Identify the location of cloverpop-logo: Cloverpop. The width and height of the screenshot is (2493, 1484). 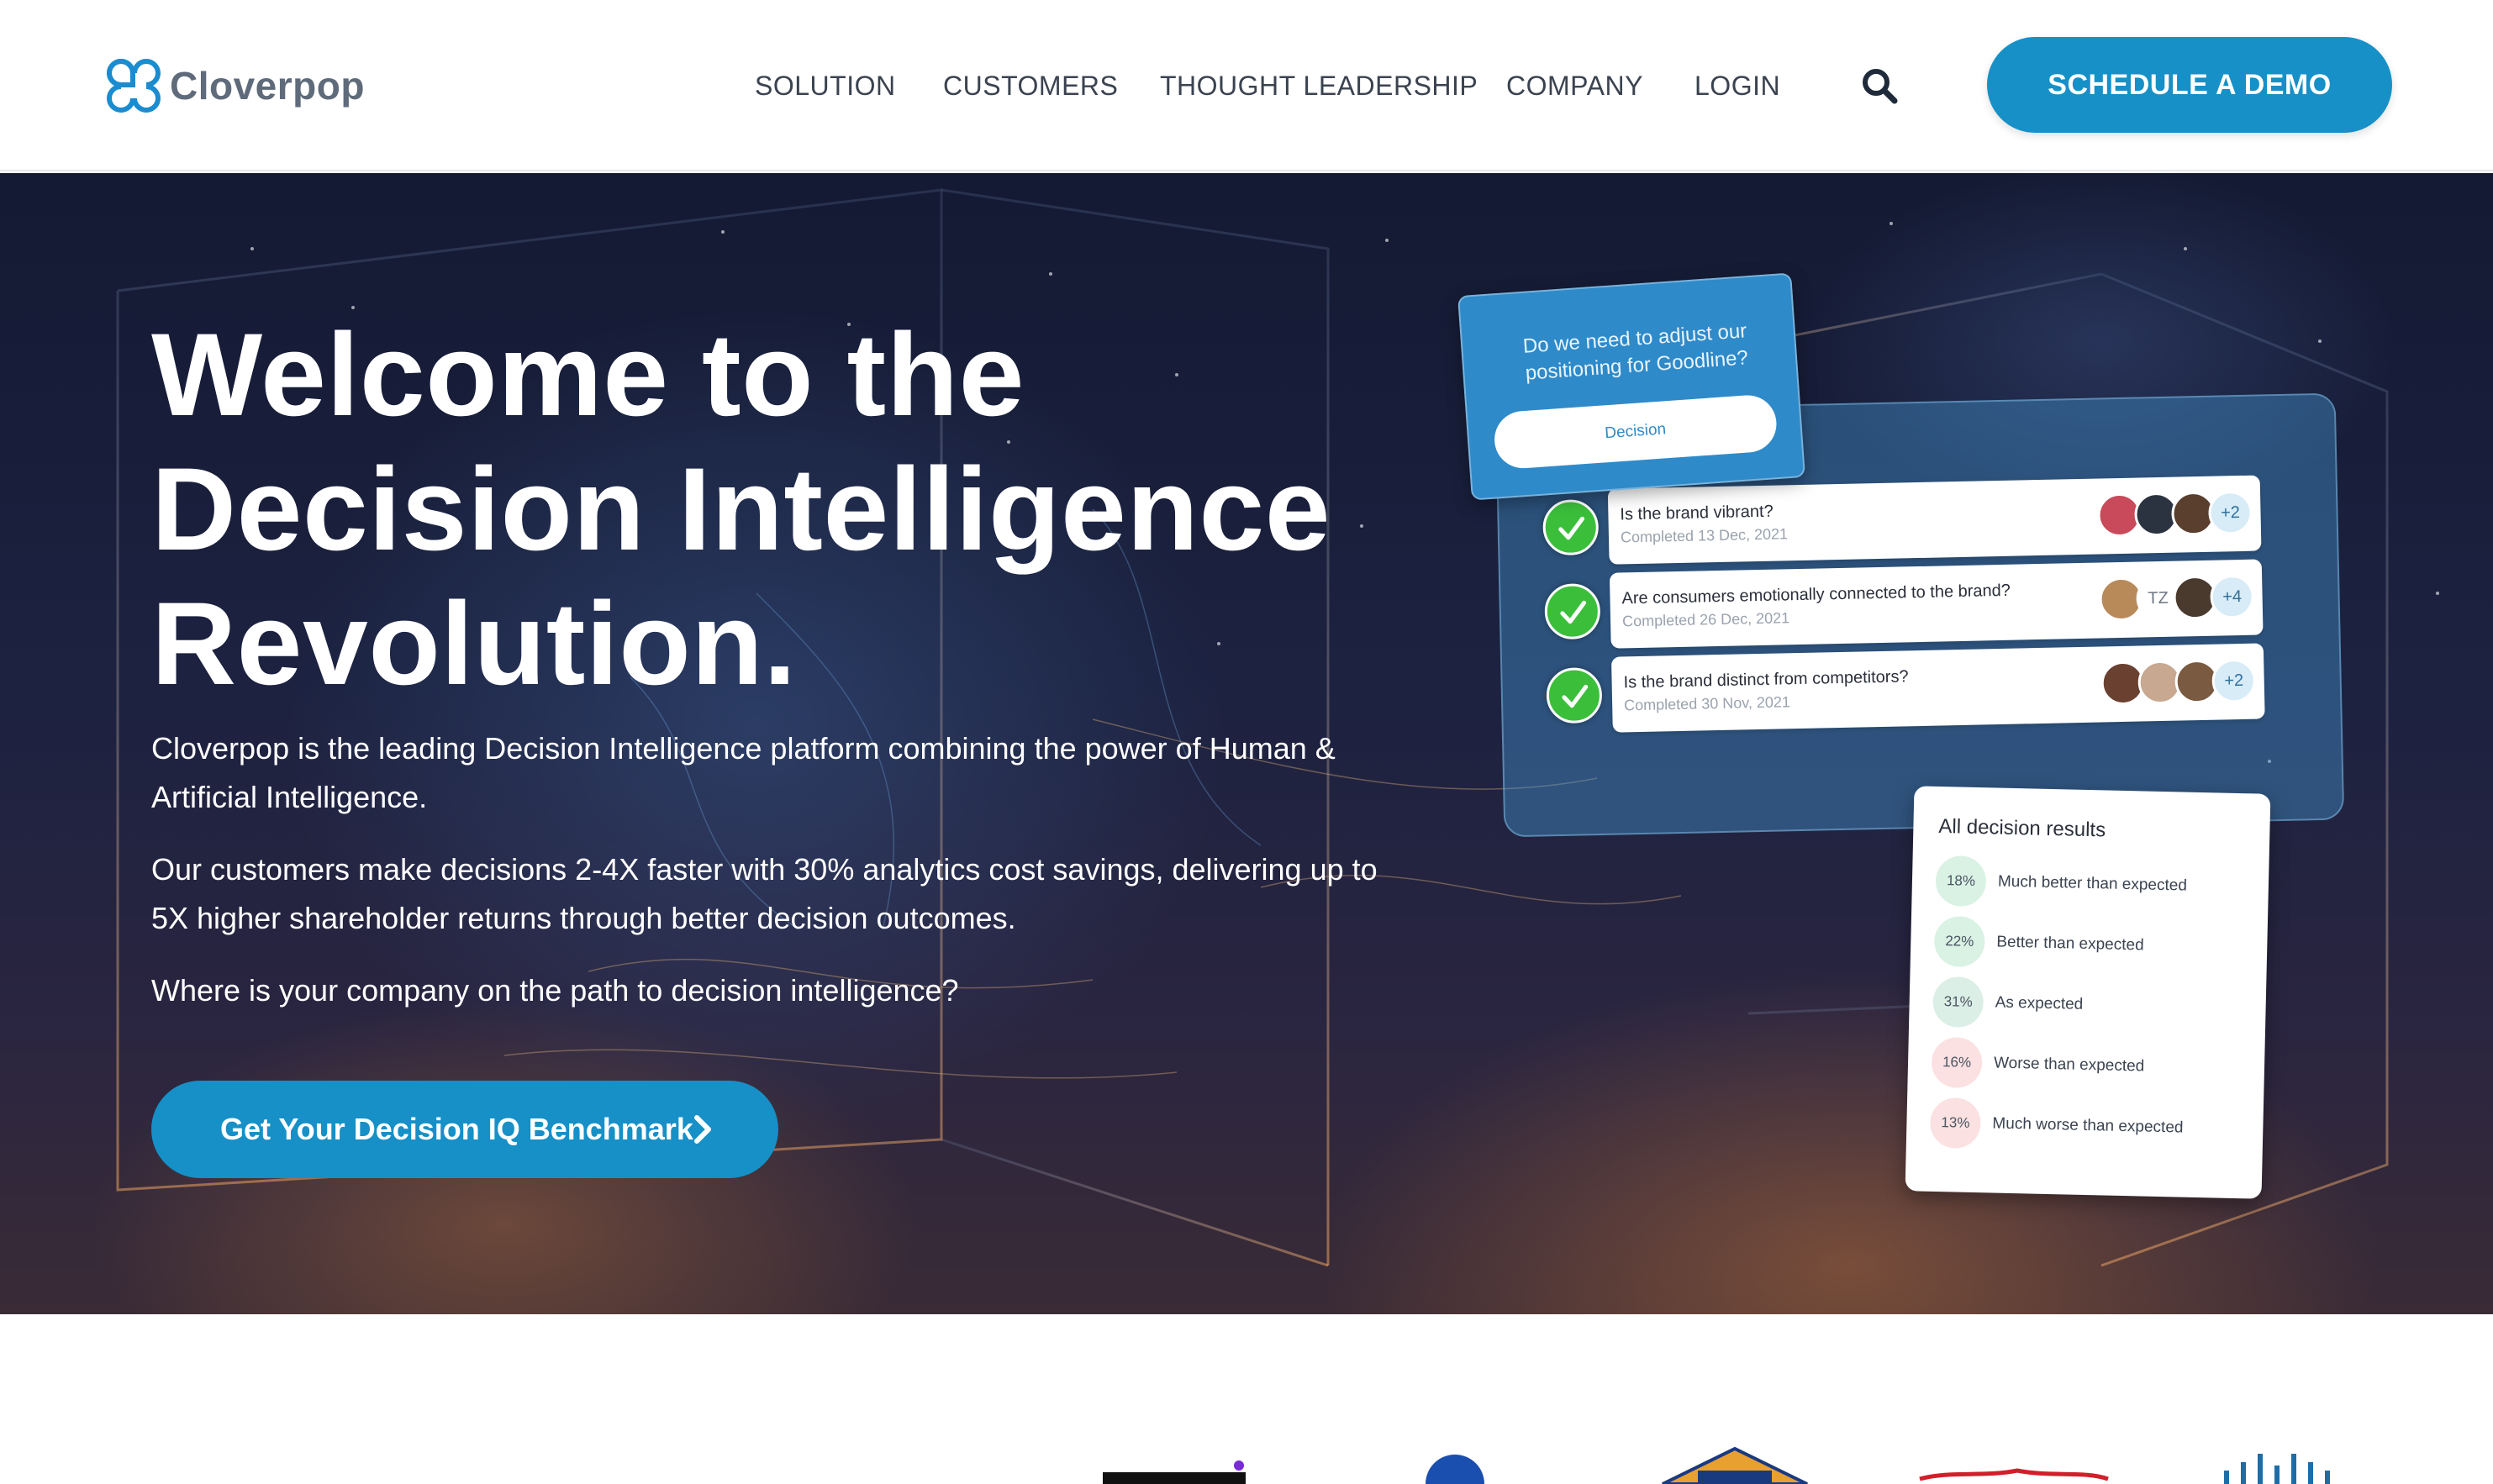
(235, 86).